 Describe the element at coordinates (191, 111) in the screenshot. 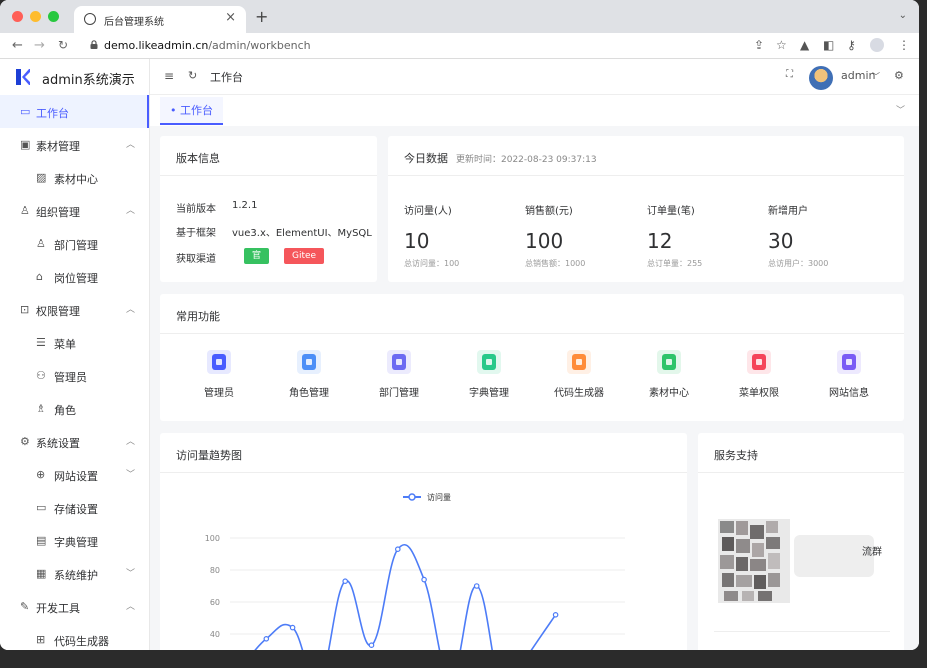

I see `tag-workbench: • 工作台` at that location.